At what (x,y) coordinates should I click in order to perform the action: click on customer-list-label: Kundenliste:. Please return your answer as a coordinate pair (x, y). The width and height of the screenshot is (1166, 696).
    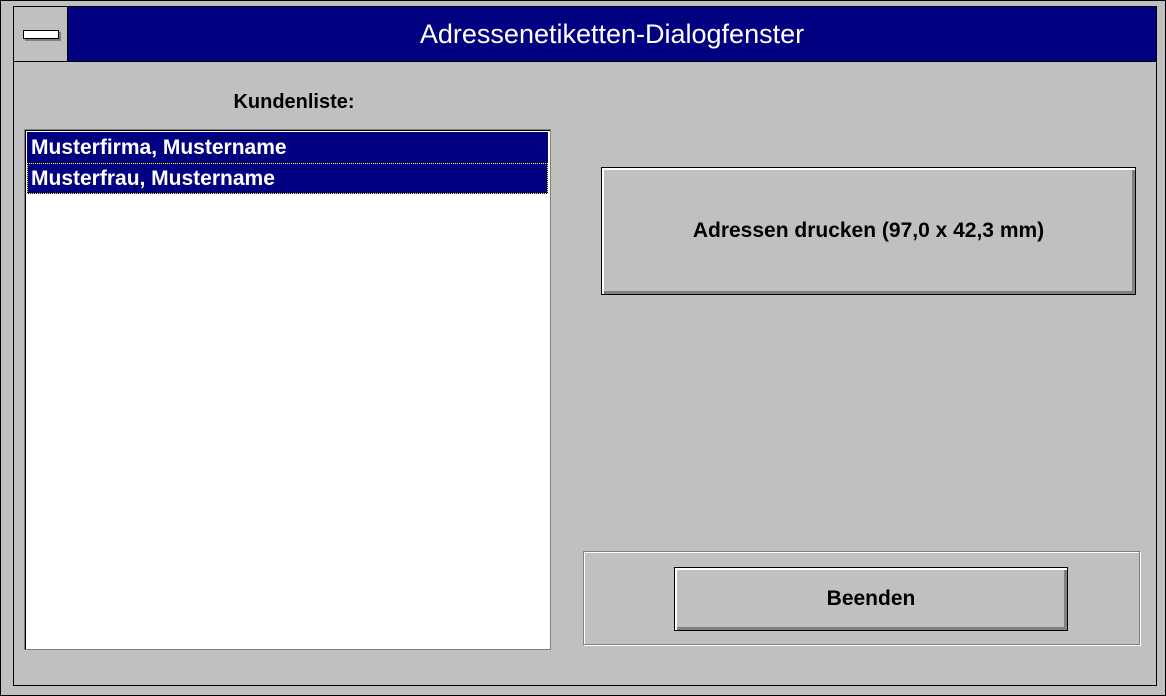
    Looking at the image, I should click on (294, 102).